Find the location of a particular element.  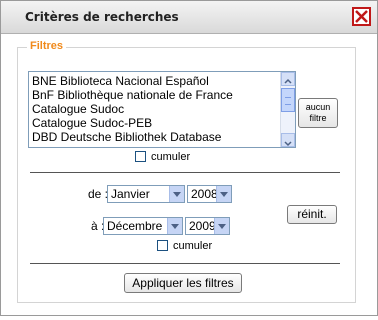

filters-legend: Filtres is located at coordinates (47, 46).